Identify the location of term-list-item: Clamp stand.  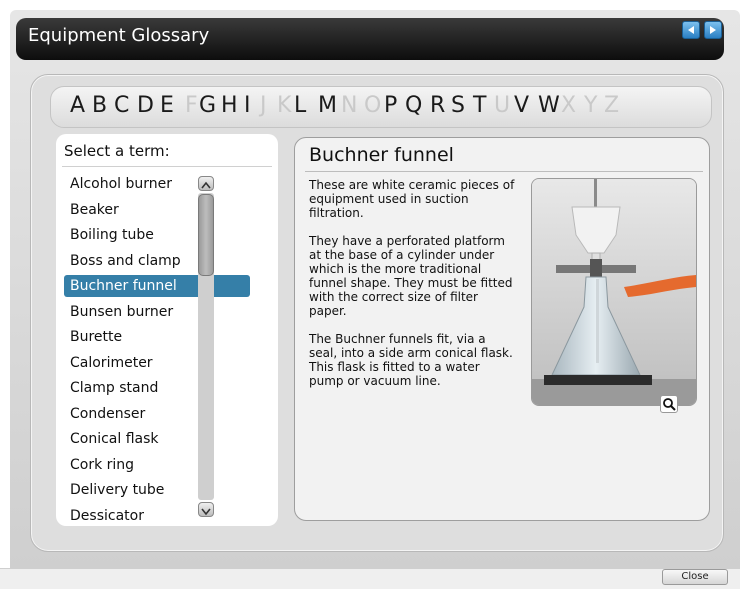
(157, 388).